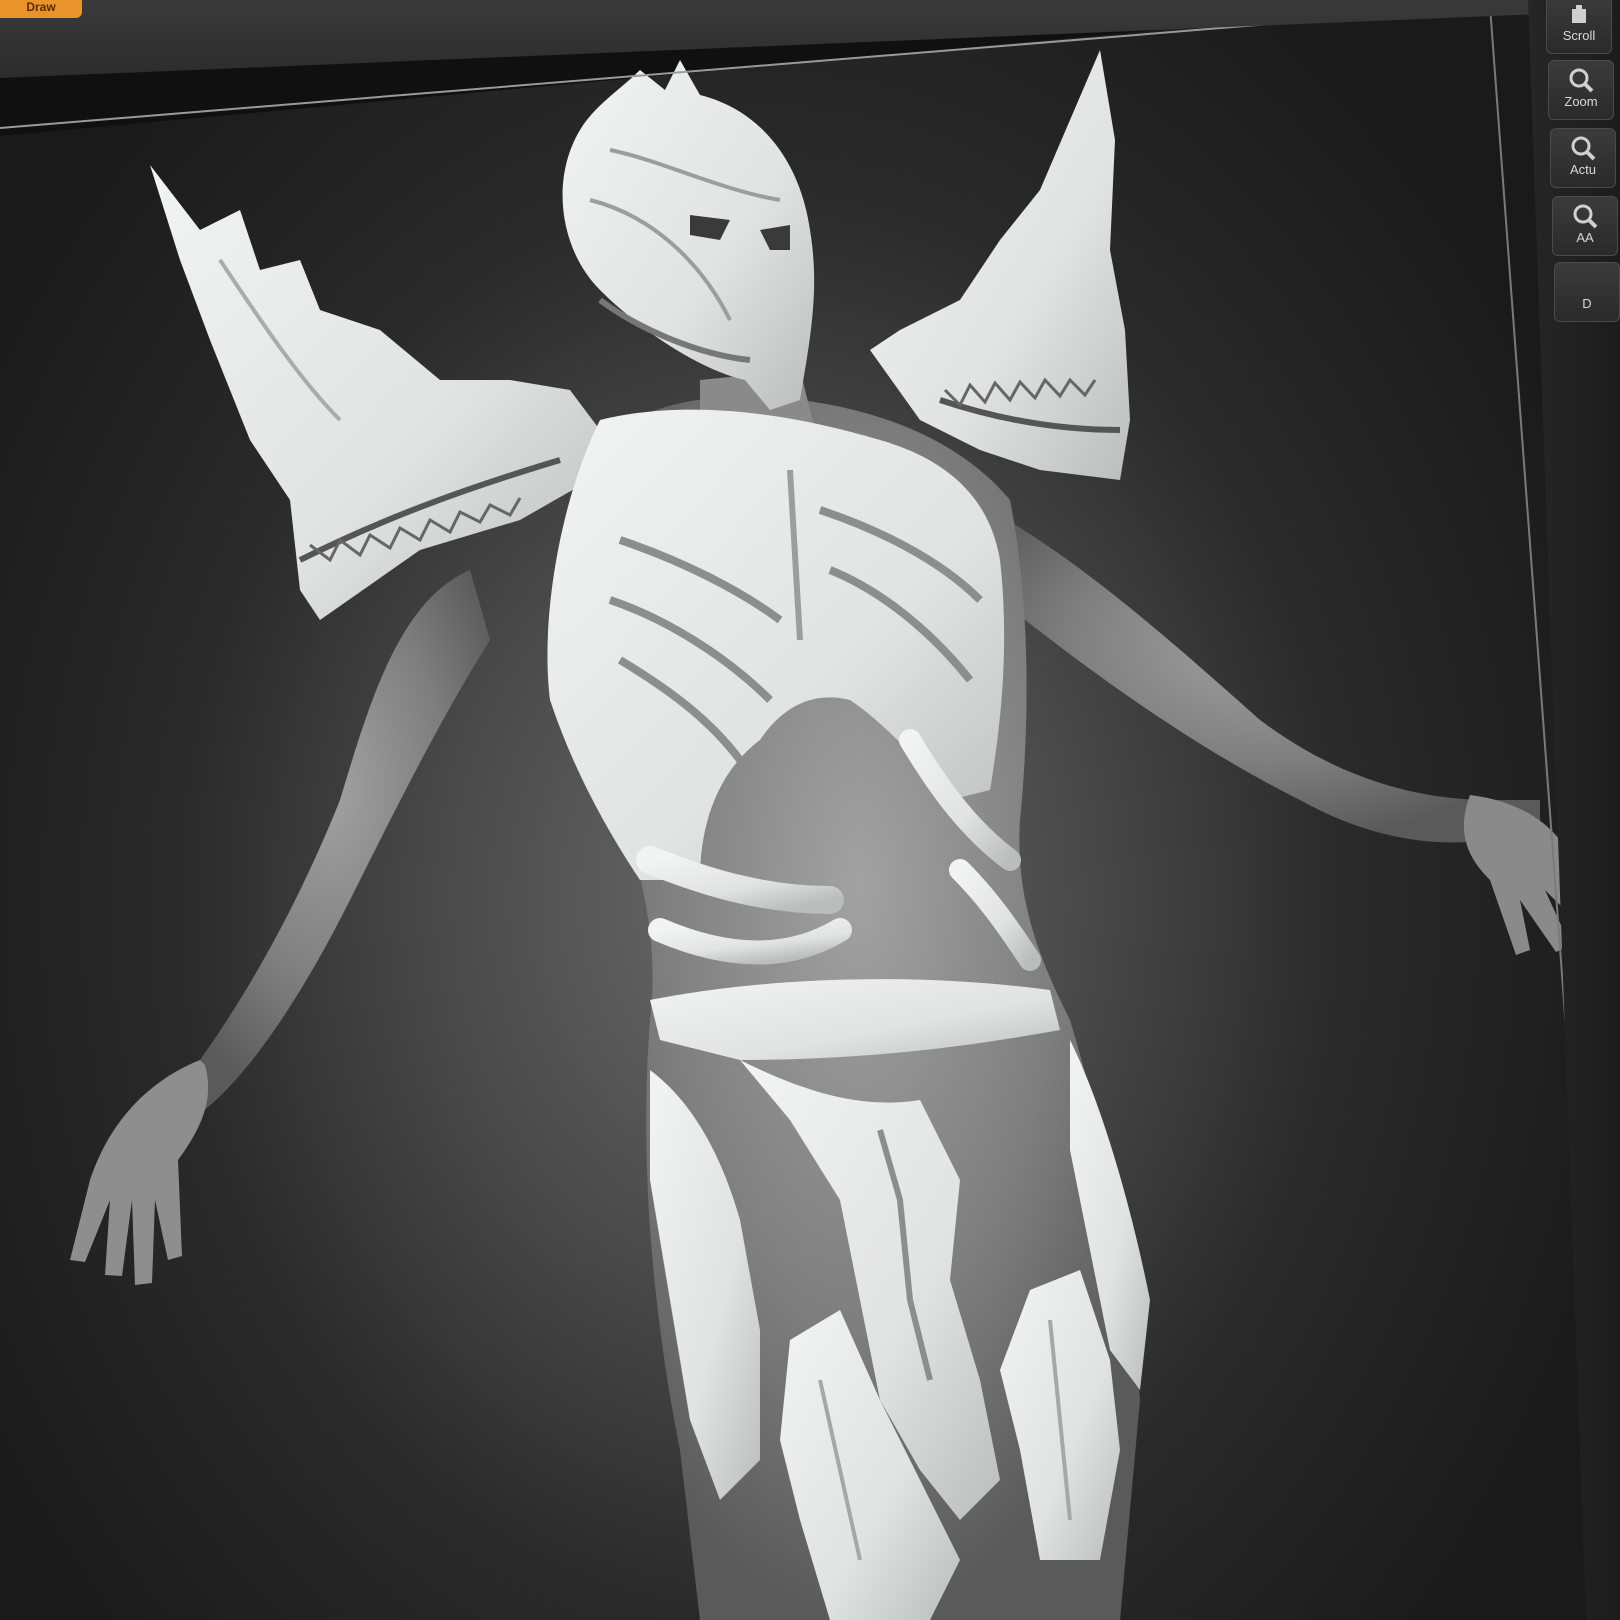 The width and height of the screenshot is (1620, 1620). What do you see at coordinates (375, 392) in the screenshot?
I see `left-pauldron` at bounding box center [375, 392].